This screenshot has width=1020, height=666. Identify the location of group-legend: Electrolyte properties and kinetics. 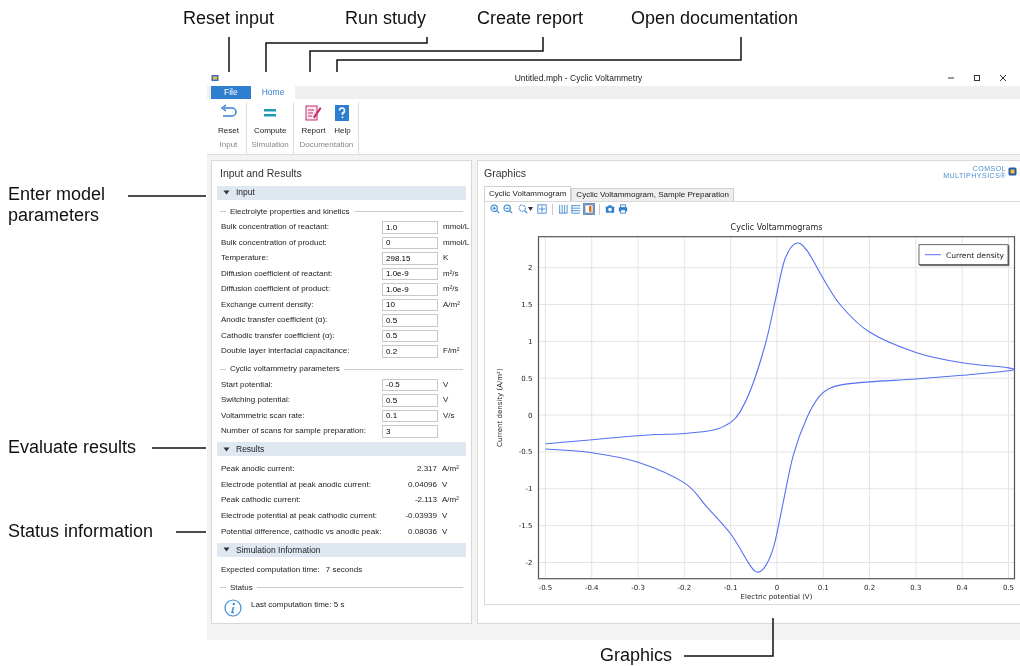
(290, 211).